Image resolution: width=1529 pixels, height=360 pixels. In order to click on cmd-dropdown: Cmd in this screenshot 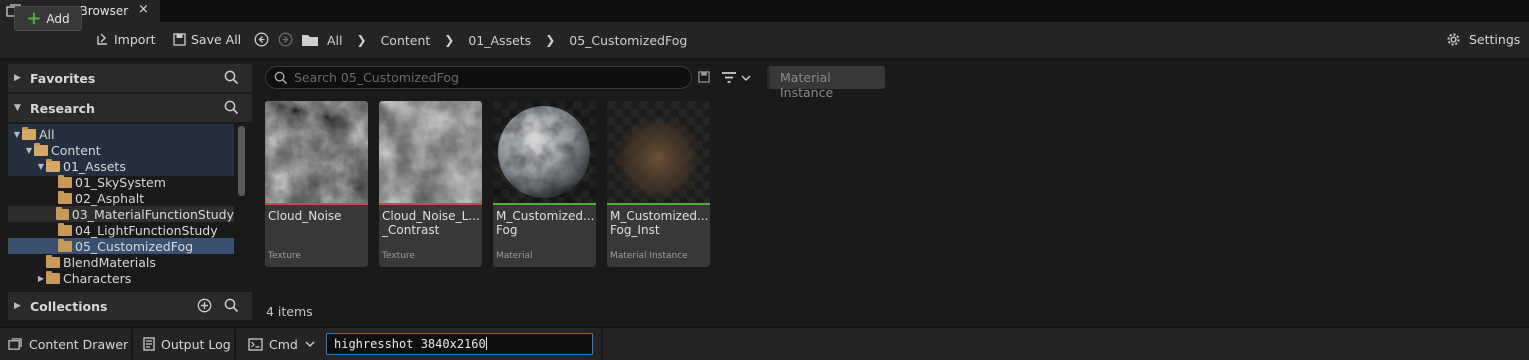, I will do `click(281, 344)`.